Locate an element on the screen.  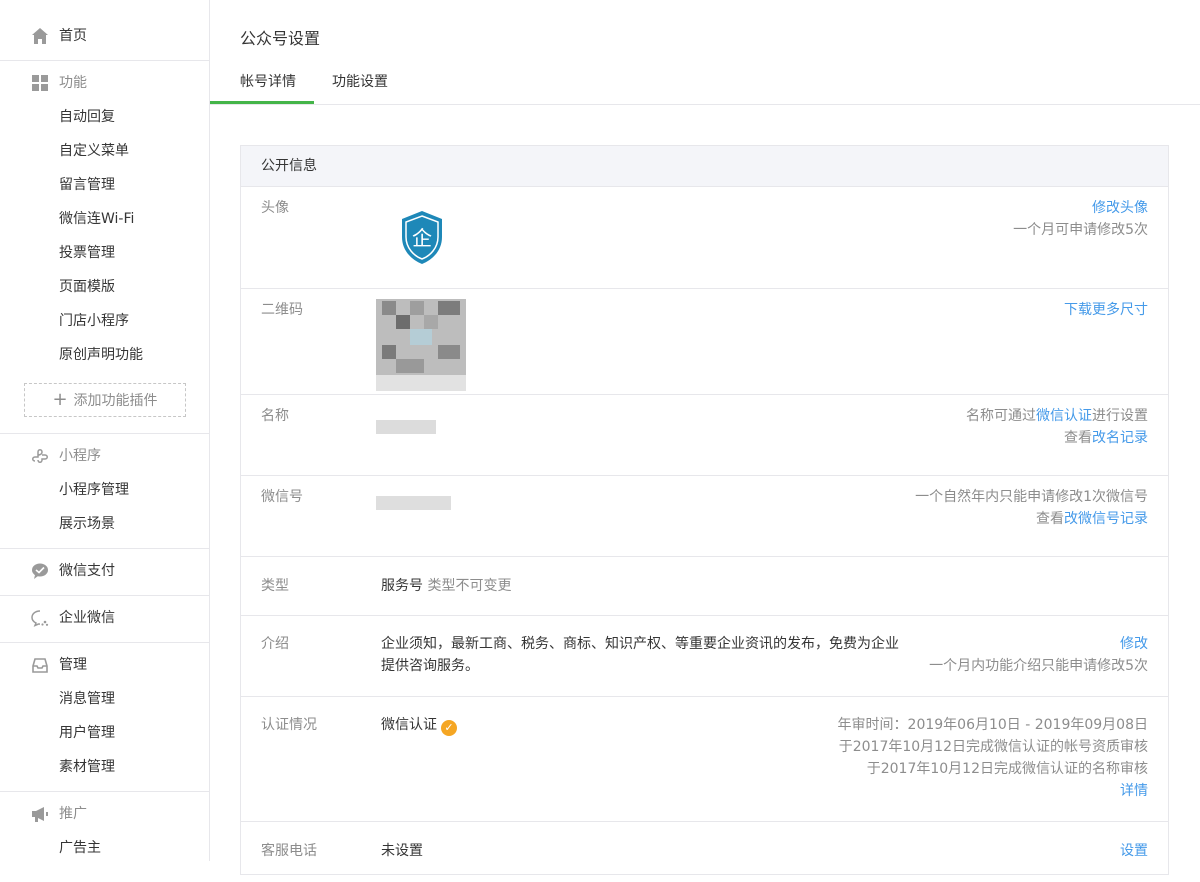
wechat-id-history-link: 改微信号记录 is located at coordinates (1106, 519).